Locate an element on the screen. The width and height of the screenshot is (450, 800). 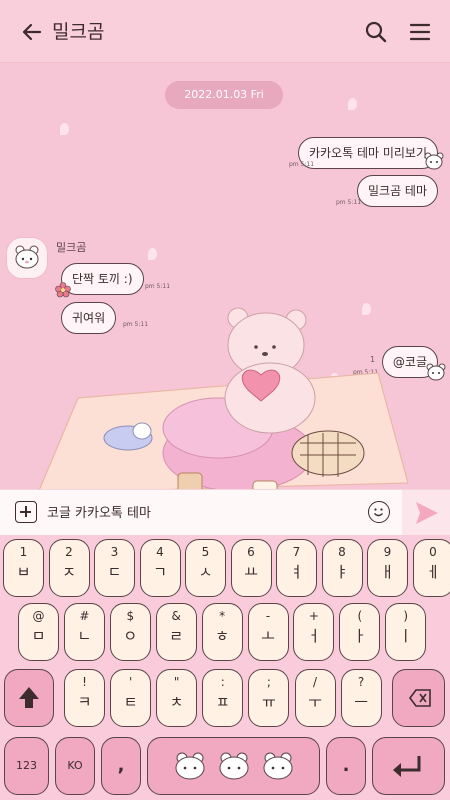
key-ㅜ: / ㅜ is located at coordinates (315, 698).